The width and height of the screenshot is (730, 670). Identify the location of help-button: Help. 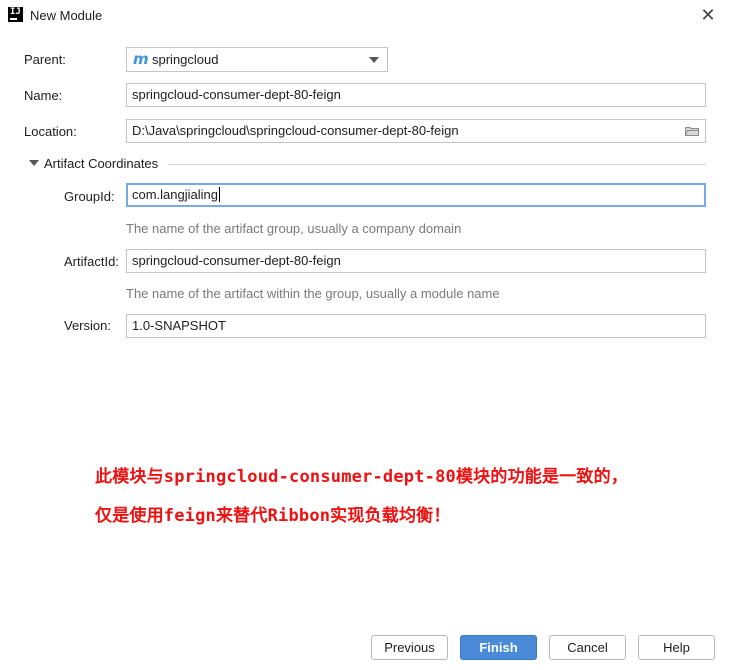
(676, 647).